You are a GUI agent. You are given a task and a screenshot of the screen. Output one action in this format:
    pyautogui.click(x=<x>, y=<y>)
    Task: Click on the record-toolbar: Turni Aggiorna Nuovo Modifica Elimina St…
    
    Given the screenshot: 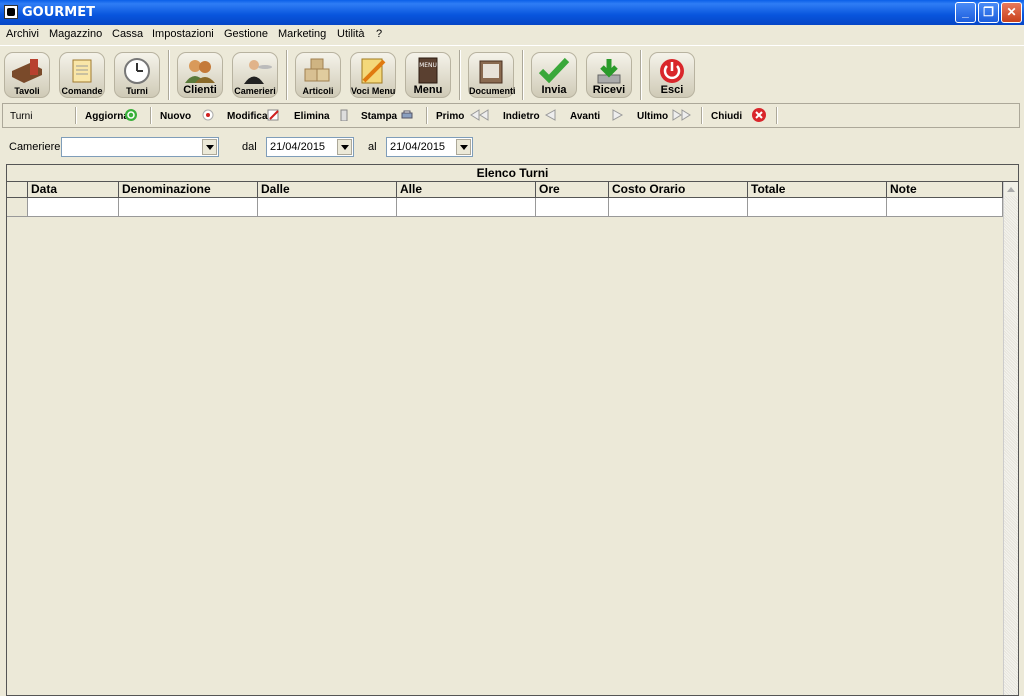 What is the action you would take?
    pyautogui.click(x=511, y=115)
    